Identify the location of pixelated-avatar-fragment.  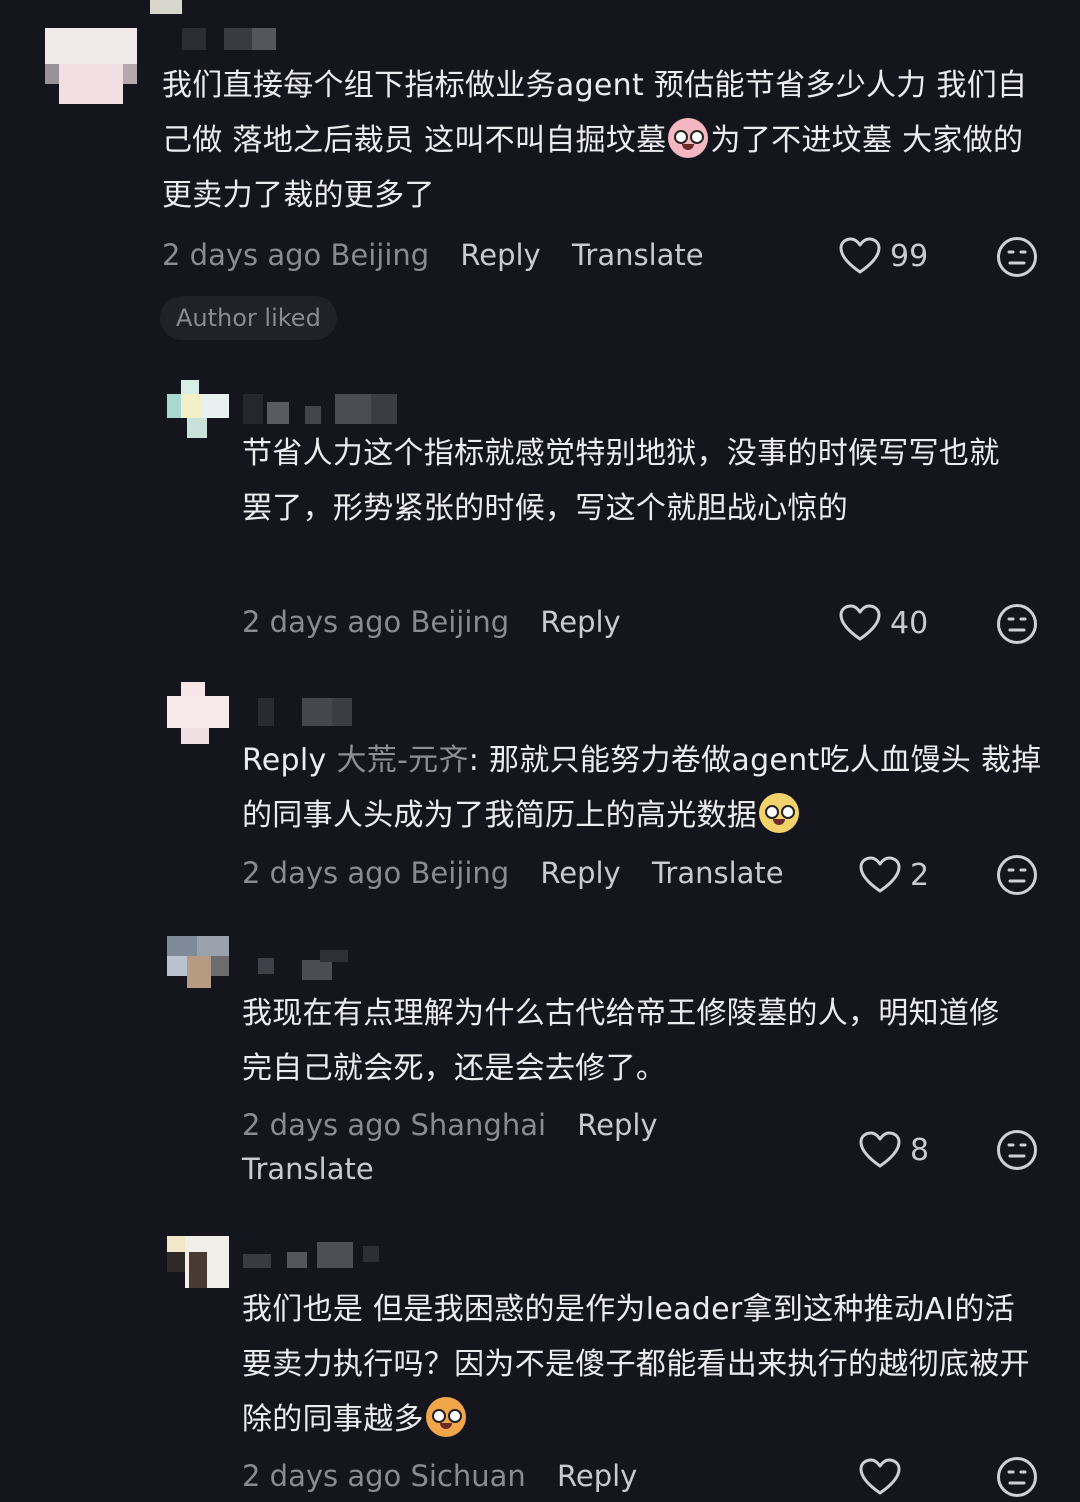
(166, 7).